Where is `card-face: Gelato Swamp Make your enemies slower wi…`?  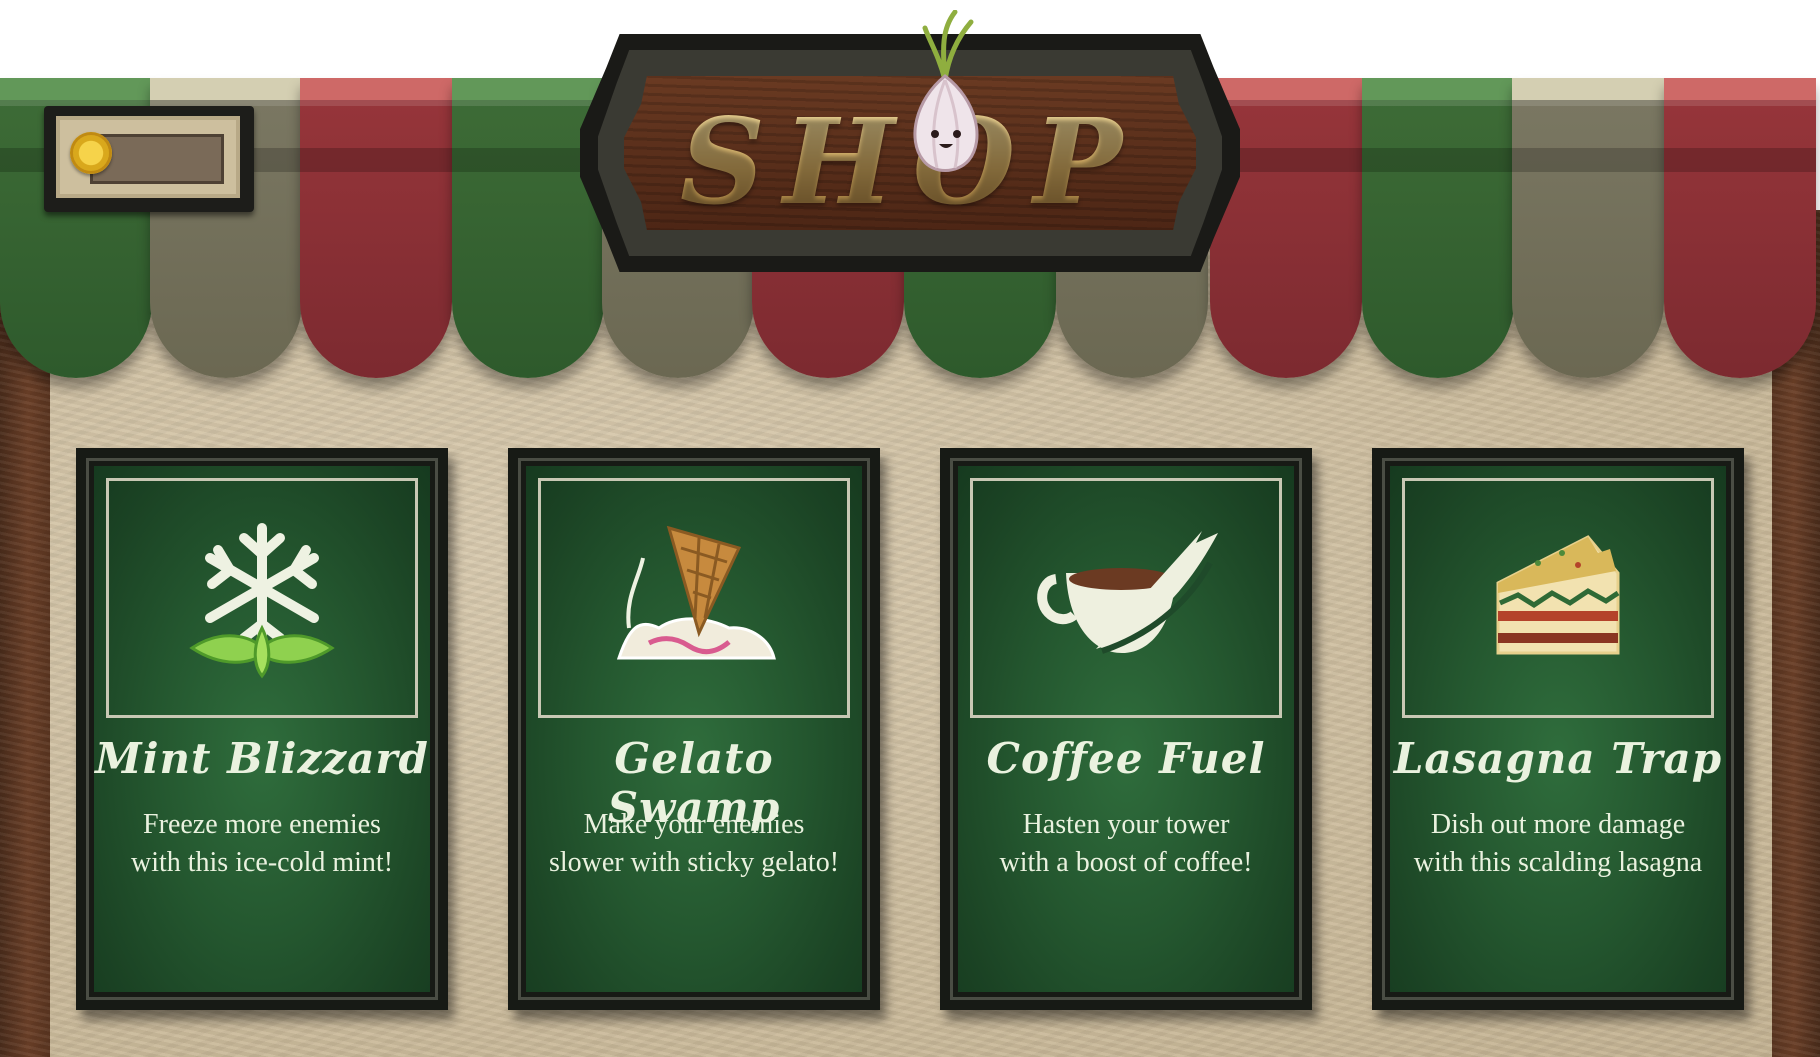 card-face: Gelato Swamp Make your enemies slower wi… is located at coordinates (694, 729).